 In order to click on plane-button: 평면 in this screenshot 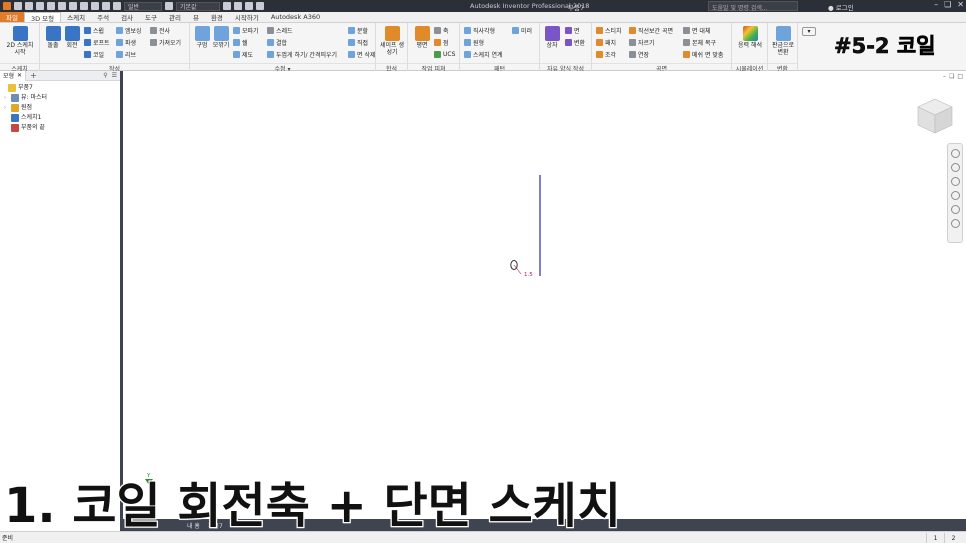, I will do `click(422, 37)`.